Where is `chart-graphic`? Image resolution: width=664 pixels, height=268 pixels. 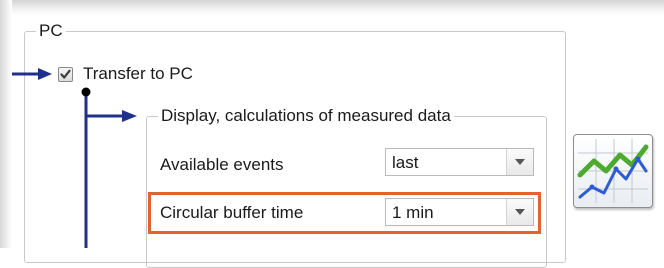 chart-graphic is located at coordinates (613, 171).